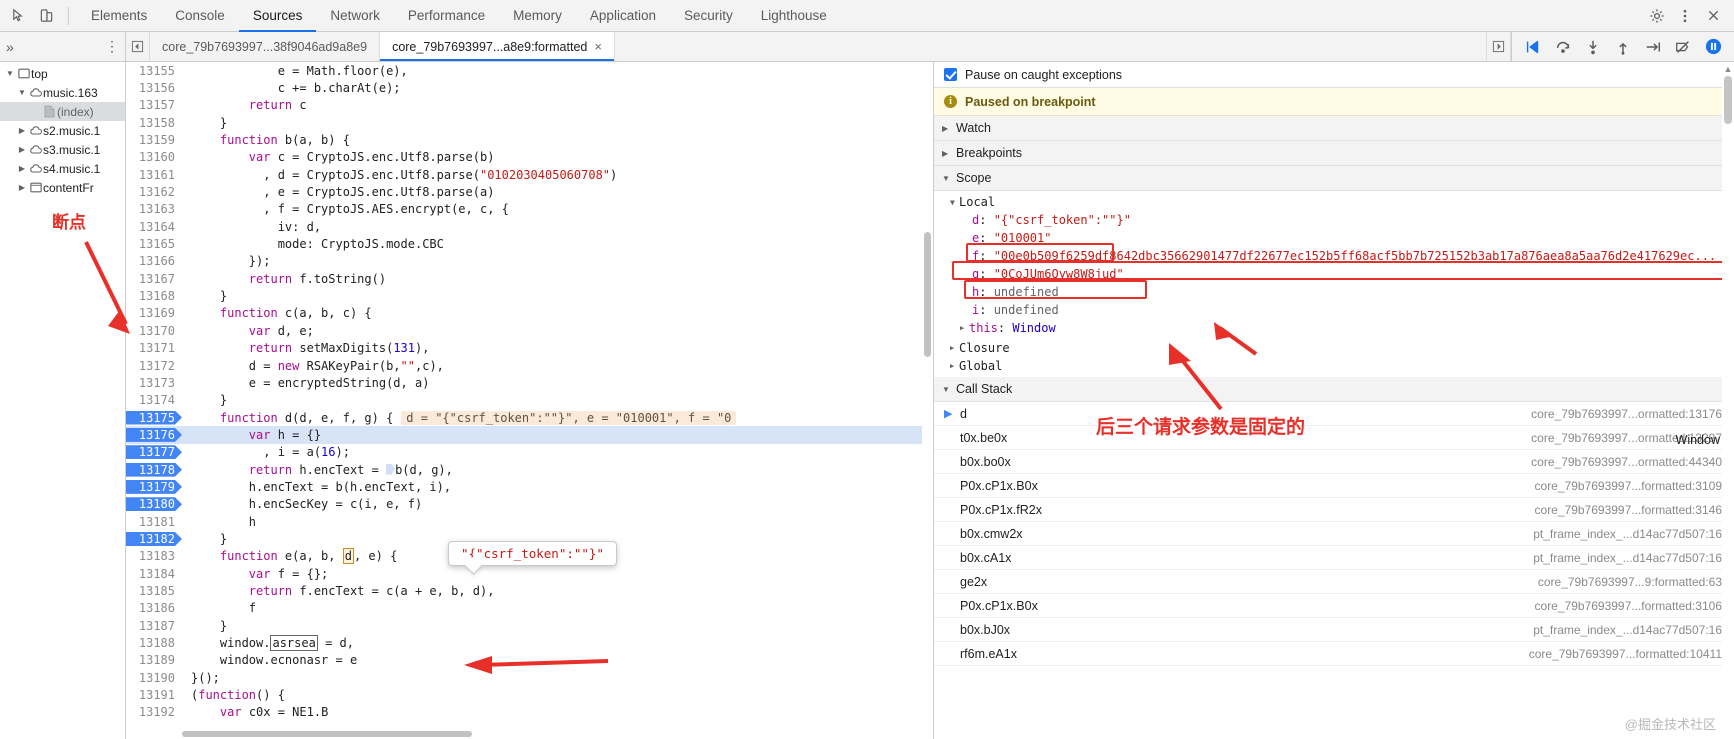 This screenshot has height=739, width=1734. Describe the element at coordinates (529, 209) in the screenshot. I see `code-line: 13163 , f = CryptoJS.AES.encrypt(e, c, {` at that location.